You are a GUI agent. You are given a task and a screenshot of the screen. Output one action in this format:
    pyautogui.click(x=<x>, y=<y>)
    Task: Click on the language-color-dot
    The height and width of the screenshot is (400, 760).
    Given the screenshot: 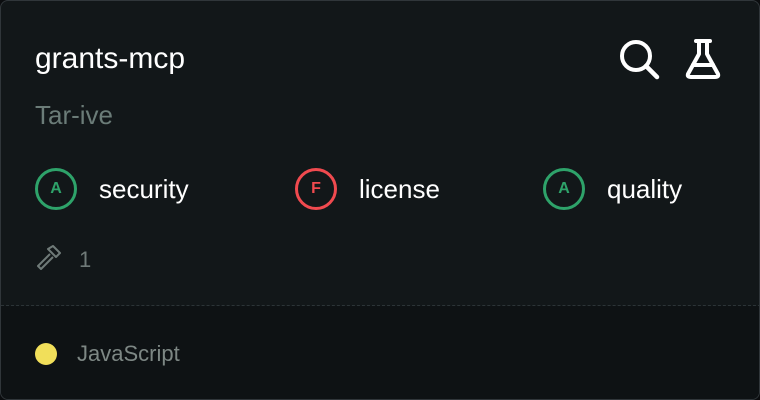 What is the action you would take?
    pyautogui.click(x=46, y=354)
    